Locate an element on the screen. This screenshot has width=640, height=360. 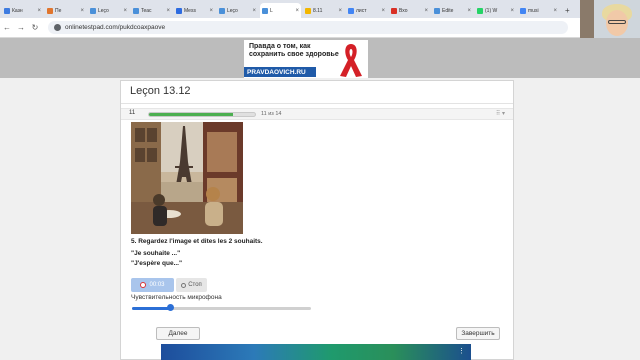
tab-label: Вхо is located at coordinates (403, 10).